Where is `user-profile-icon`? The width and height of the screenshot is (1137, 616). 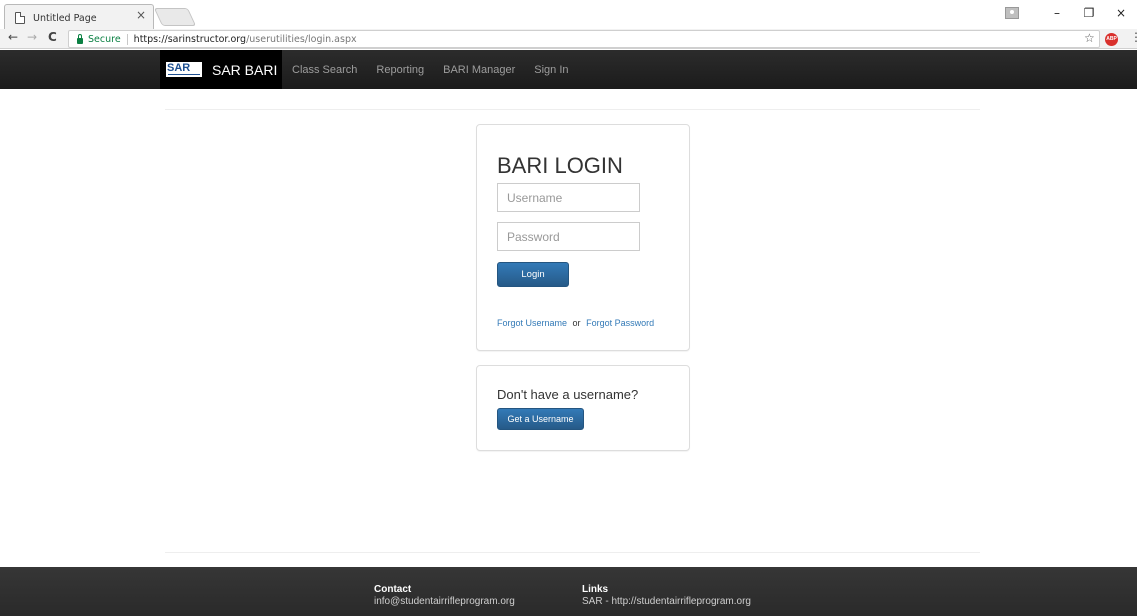 user-profile-icon is located at coordinates (1012, 13).